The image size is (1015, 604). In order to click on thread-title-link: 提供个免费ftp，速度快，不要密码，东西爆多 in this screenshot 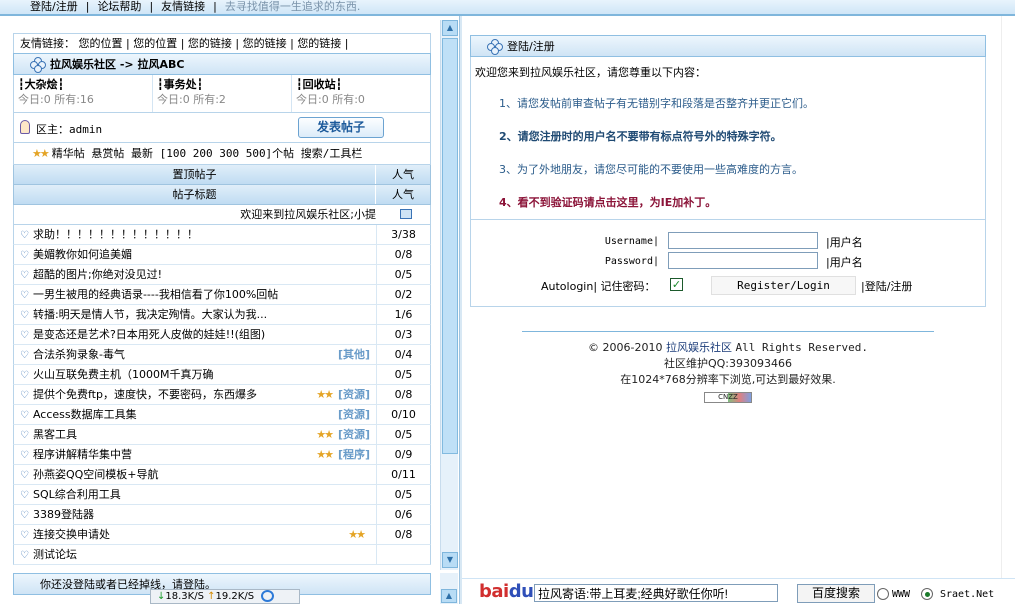, I will do `click(145, 394)`.